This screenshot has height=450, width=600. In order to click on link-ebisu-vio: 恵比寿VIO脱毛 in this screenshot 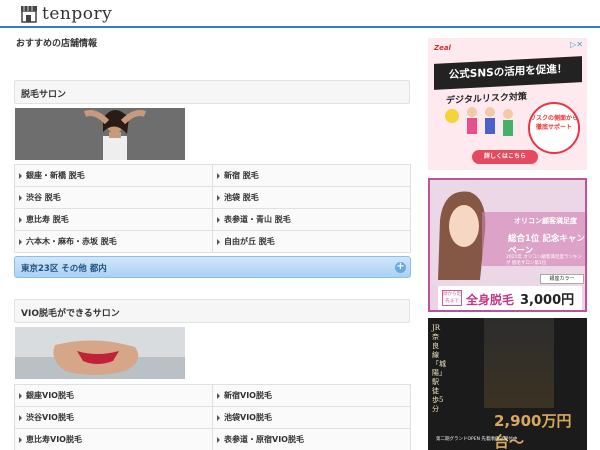, I will do `click(114, 439)`.